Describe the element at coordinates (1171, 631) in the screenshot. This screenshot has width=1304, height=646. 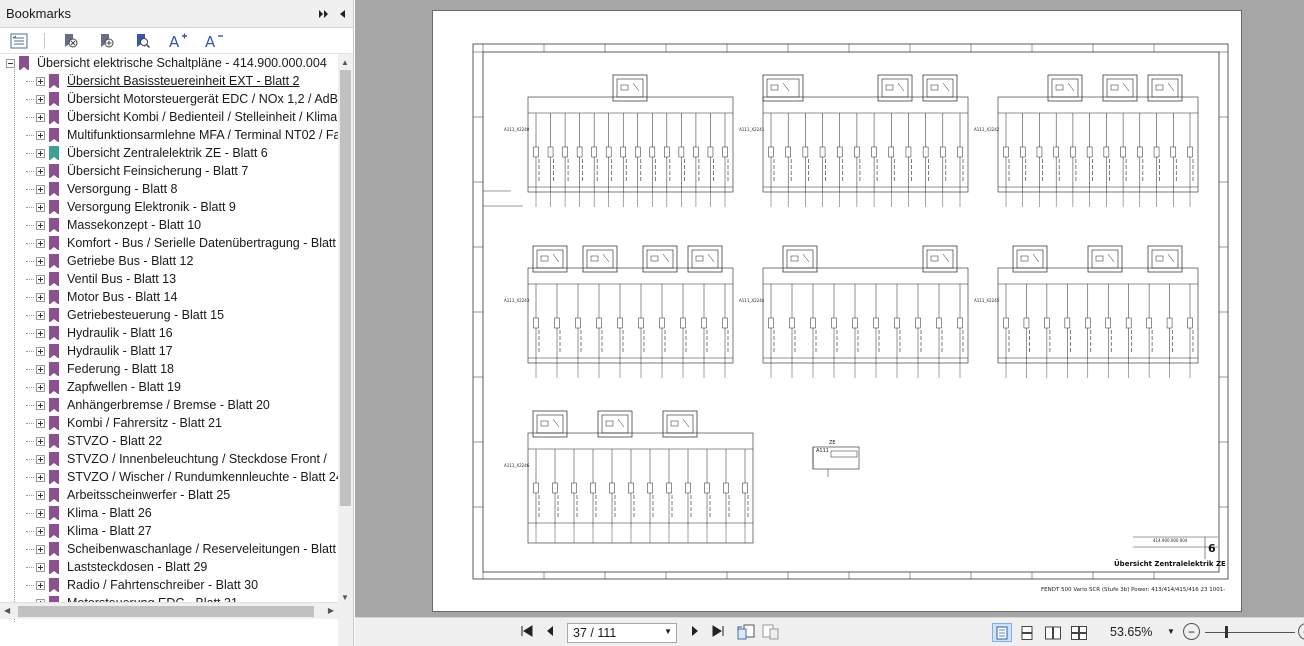
I see `zoom-dropdown-icon: ▼` at that location.